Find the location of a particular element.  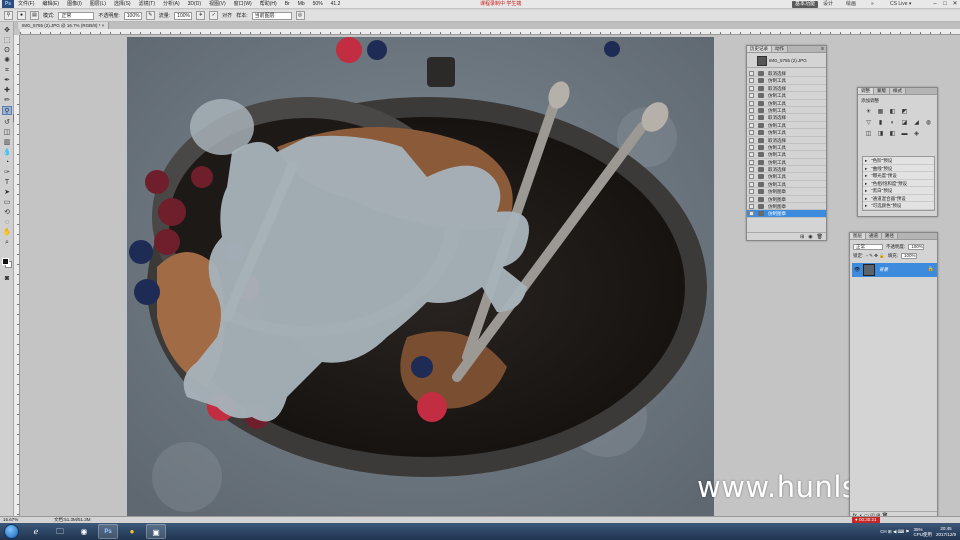

taskbar-window-icon: ▣ is located at coordinates (156, 531).